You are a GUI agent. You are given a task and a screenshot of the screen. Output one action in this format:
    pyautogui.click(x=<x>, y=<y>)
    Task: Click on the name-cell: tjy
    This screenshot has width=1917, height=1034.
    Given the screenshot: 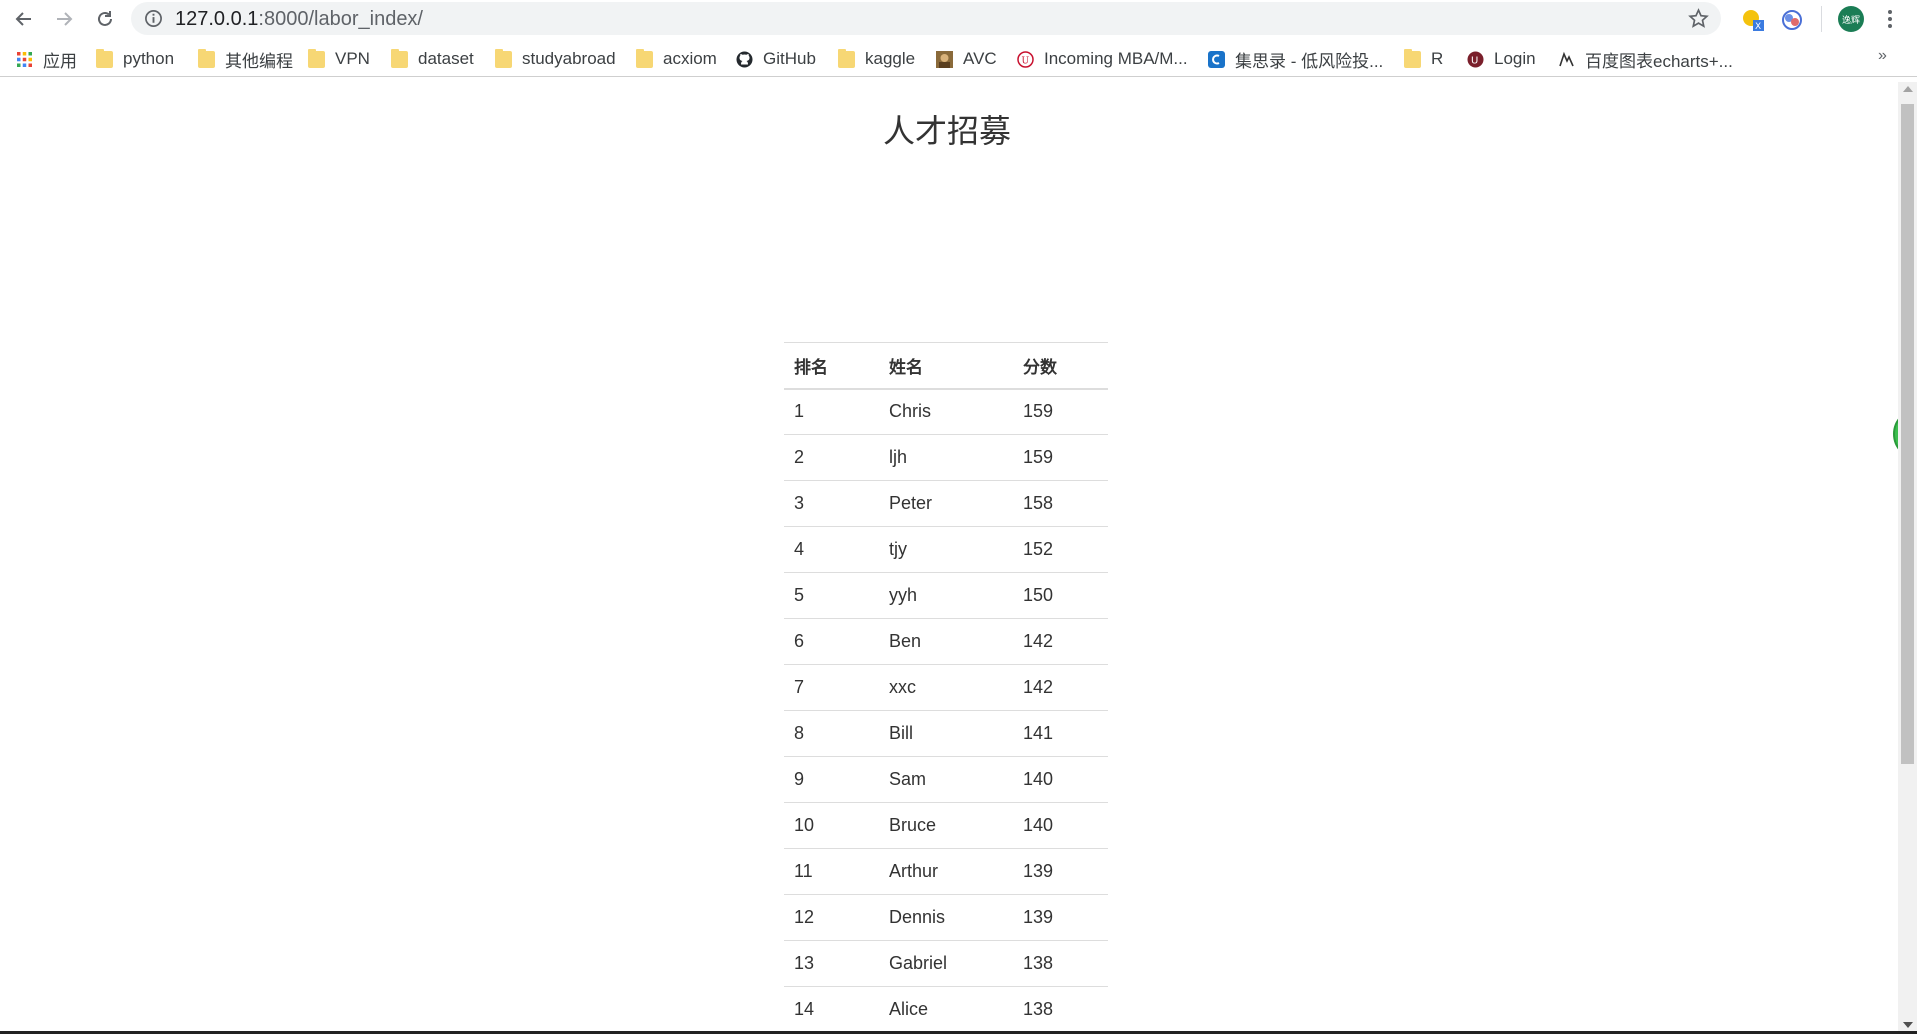 What is the action you would take?
    pyautogui.click(x=946, y=549)
    